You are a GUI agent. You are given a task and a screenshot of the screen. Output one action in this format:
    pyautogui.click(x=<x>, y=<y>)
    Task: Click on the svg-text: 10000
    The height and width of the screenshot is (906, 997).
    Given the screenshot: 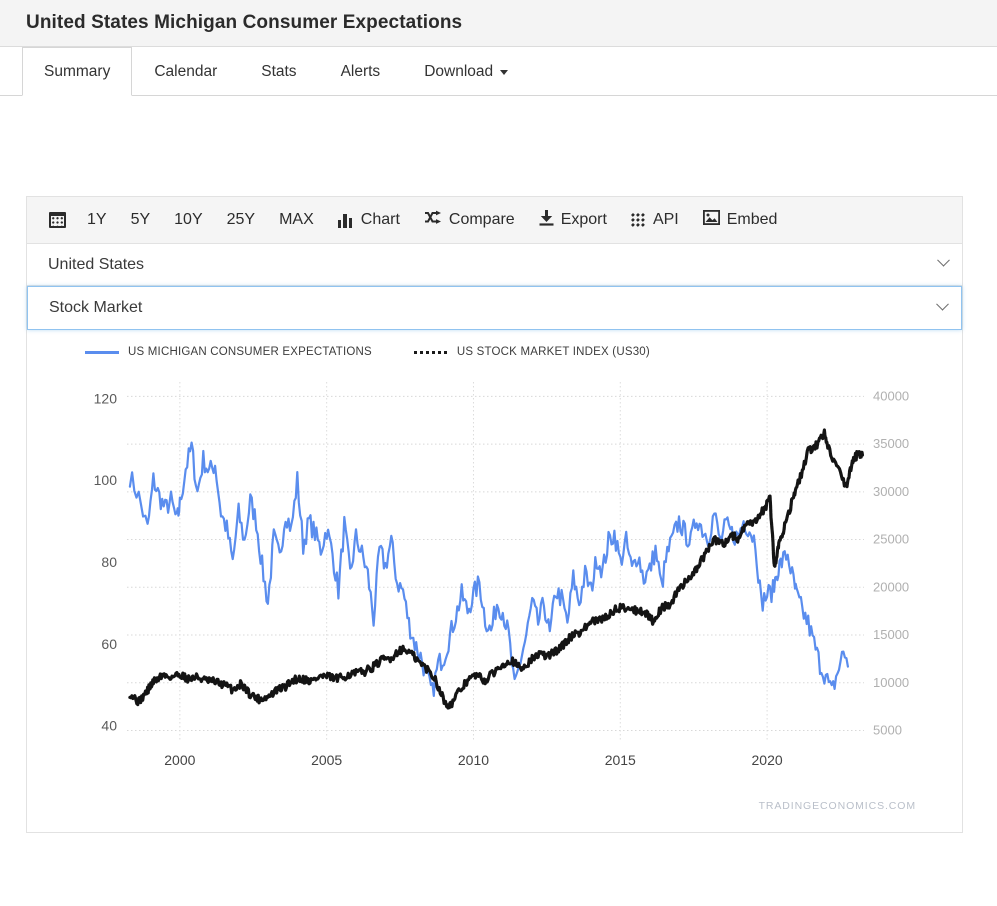 What is the action you would take?
    pyautogui.click(x=891, y=682)
    